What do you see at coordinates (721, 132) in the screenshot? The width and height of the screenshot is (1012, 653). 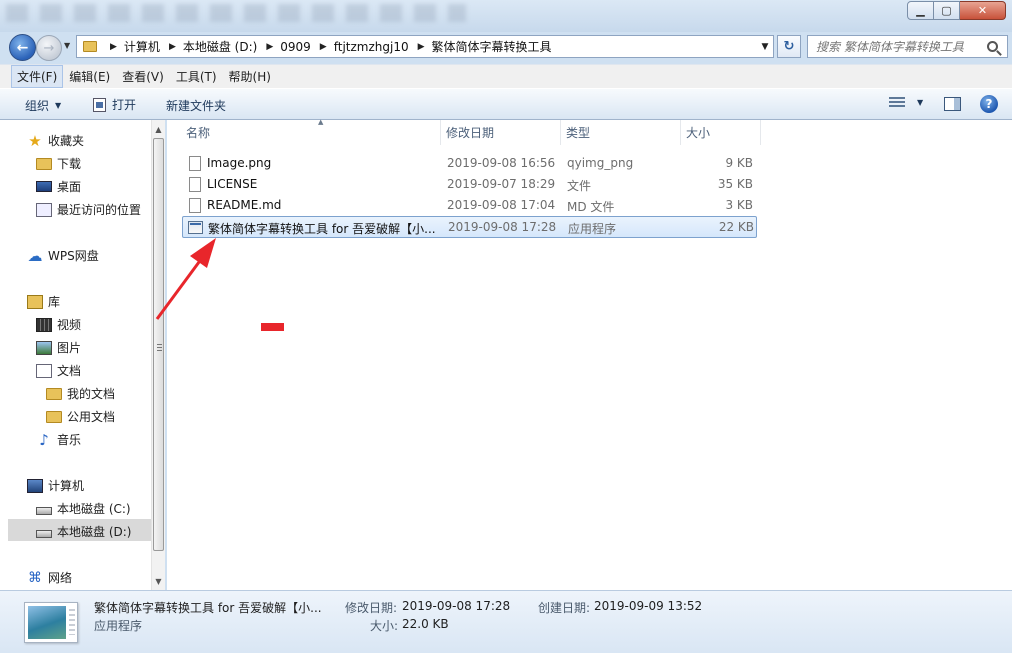 I see `column-header-size: 大小` at bounding box center [721, 132].